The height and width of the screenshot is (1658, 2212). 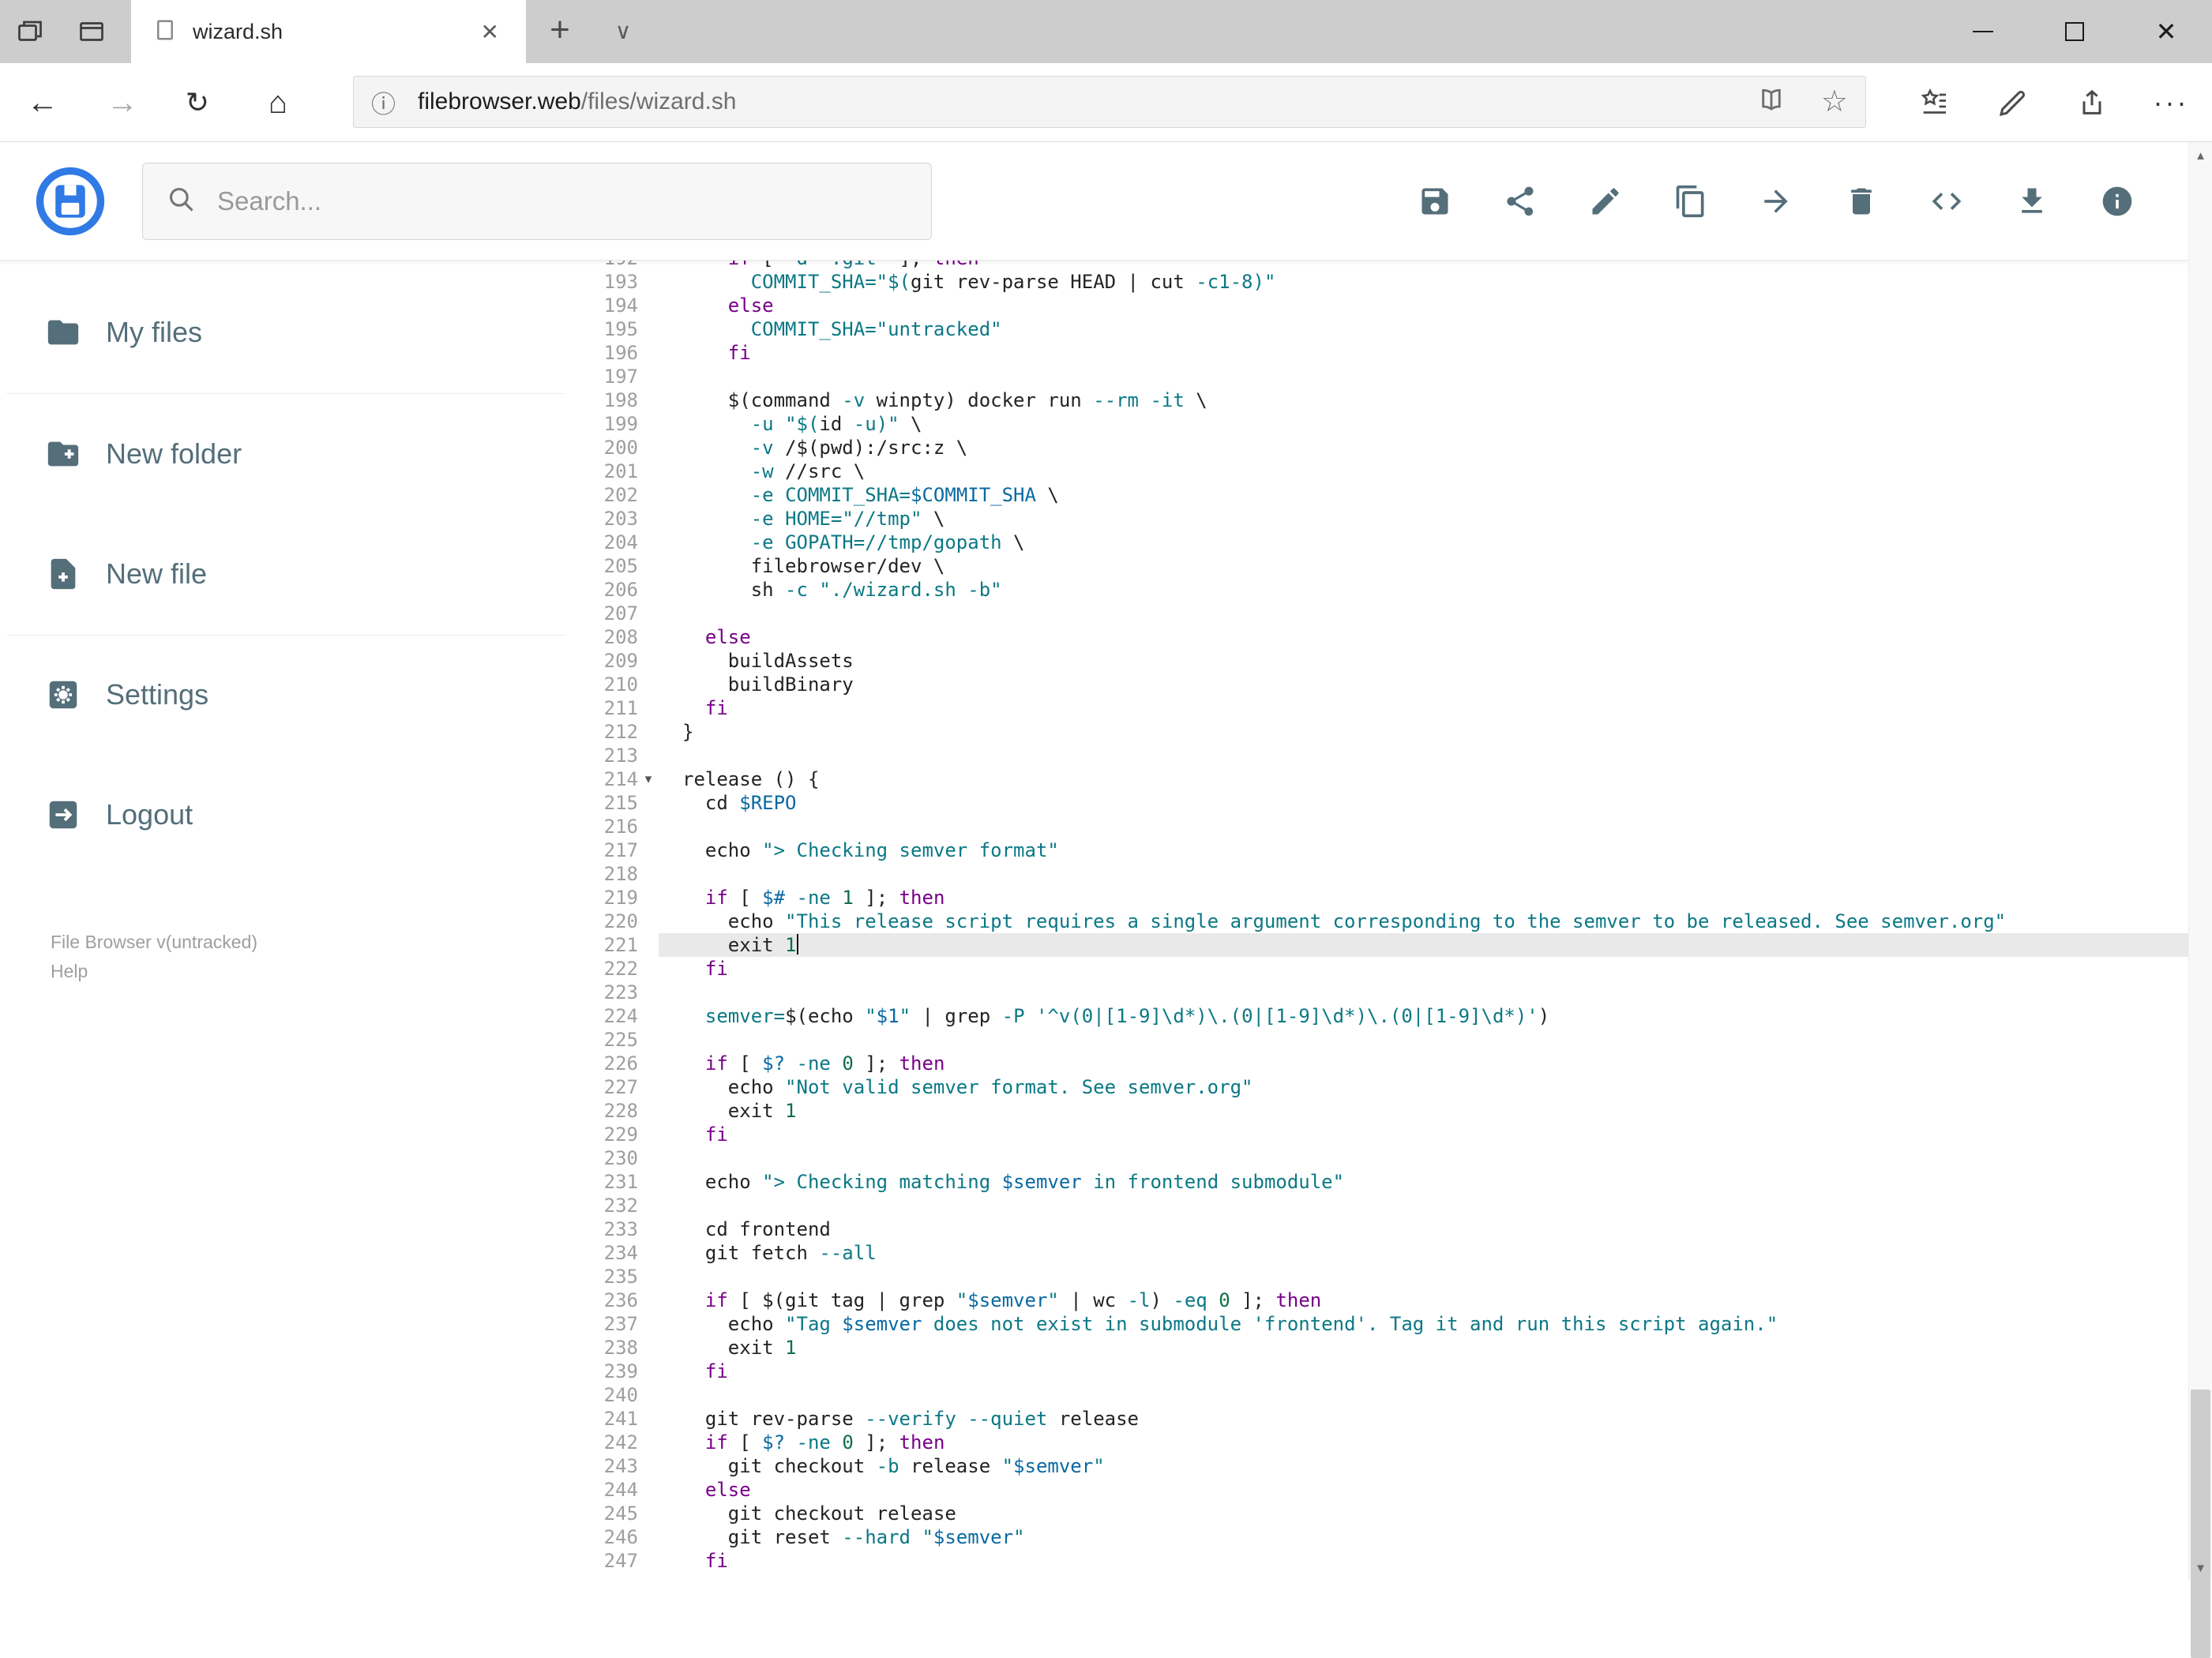 What do you see at coordinates (1776, 201) in the screenshot?
I see `move-button` at bounding box center [1776, 201].